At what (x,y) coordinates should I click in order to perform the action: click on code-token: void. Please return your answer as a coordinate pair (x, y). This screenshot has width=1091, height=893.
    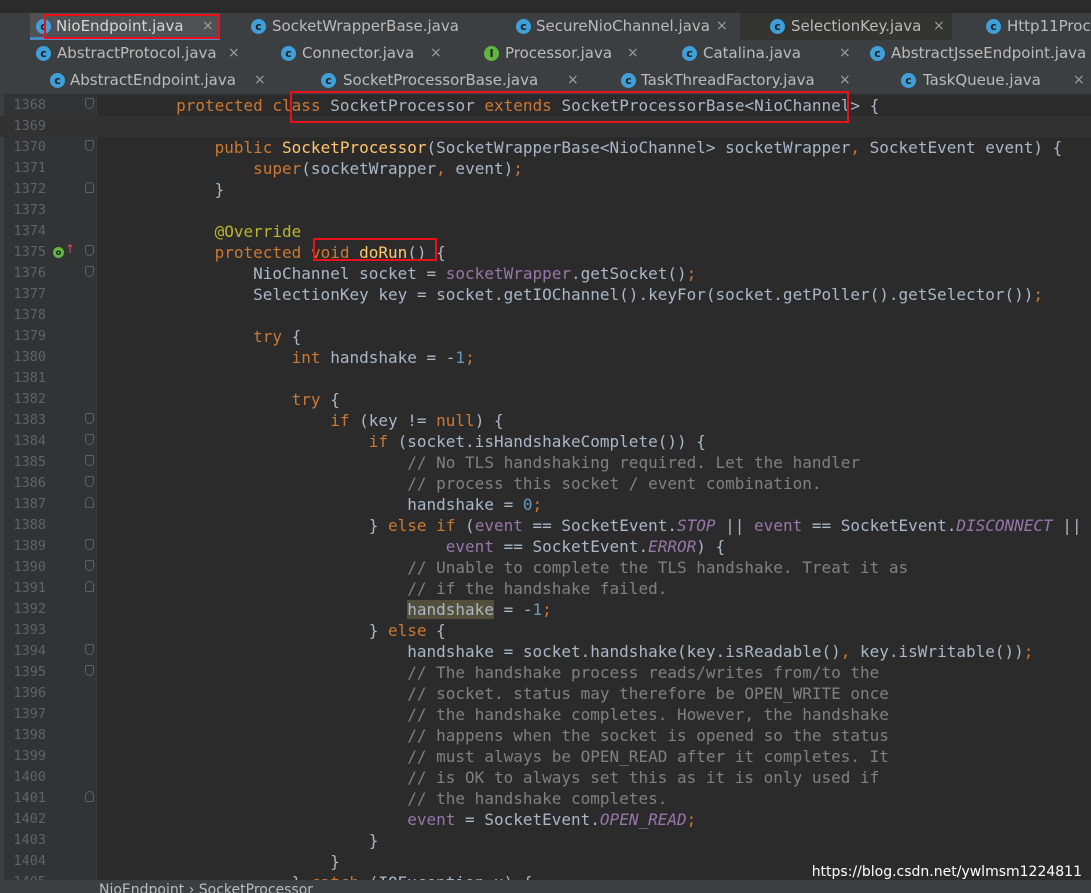
    Looking at the image, I should click on (330, 252).